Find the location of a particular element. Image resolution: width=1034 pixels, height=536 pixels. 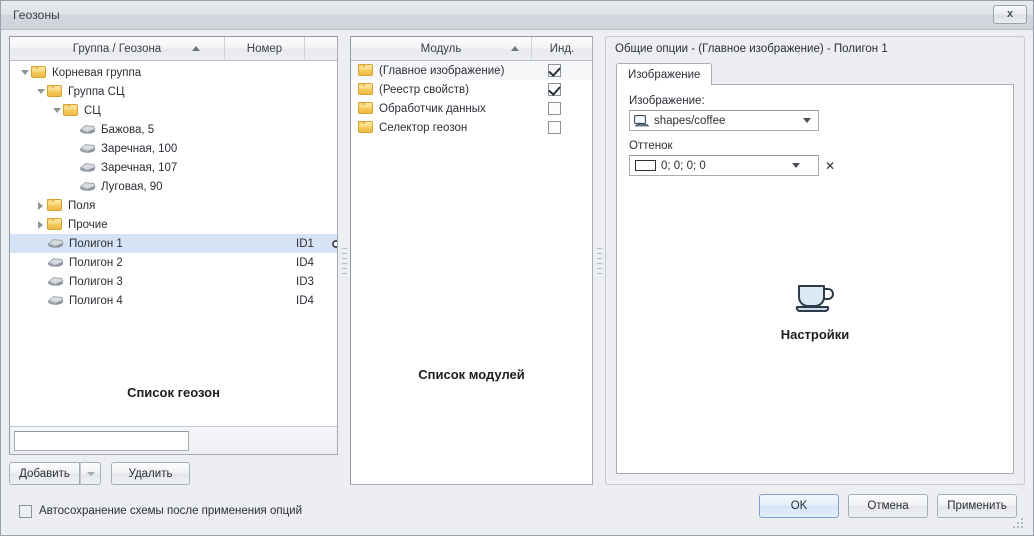

color-swatch-icon is located at coordinates (645, 165).